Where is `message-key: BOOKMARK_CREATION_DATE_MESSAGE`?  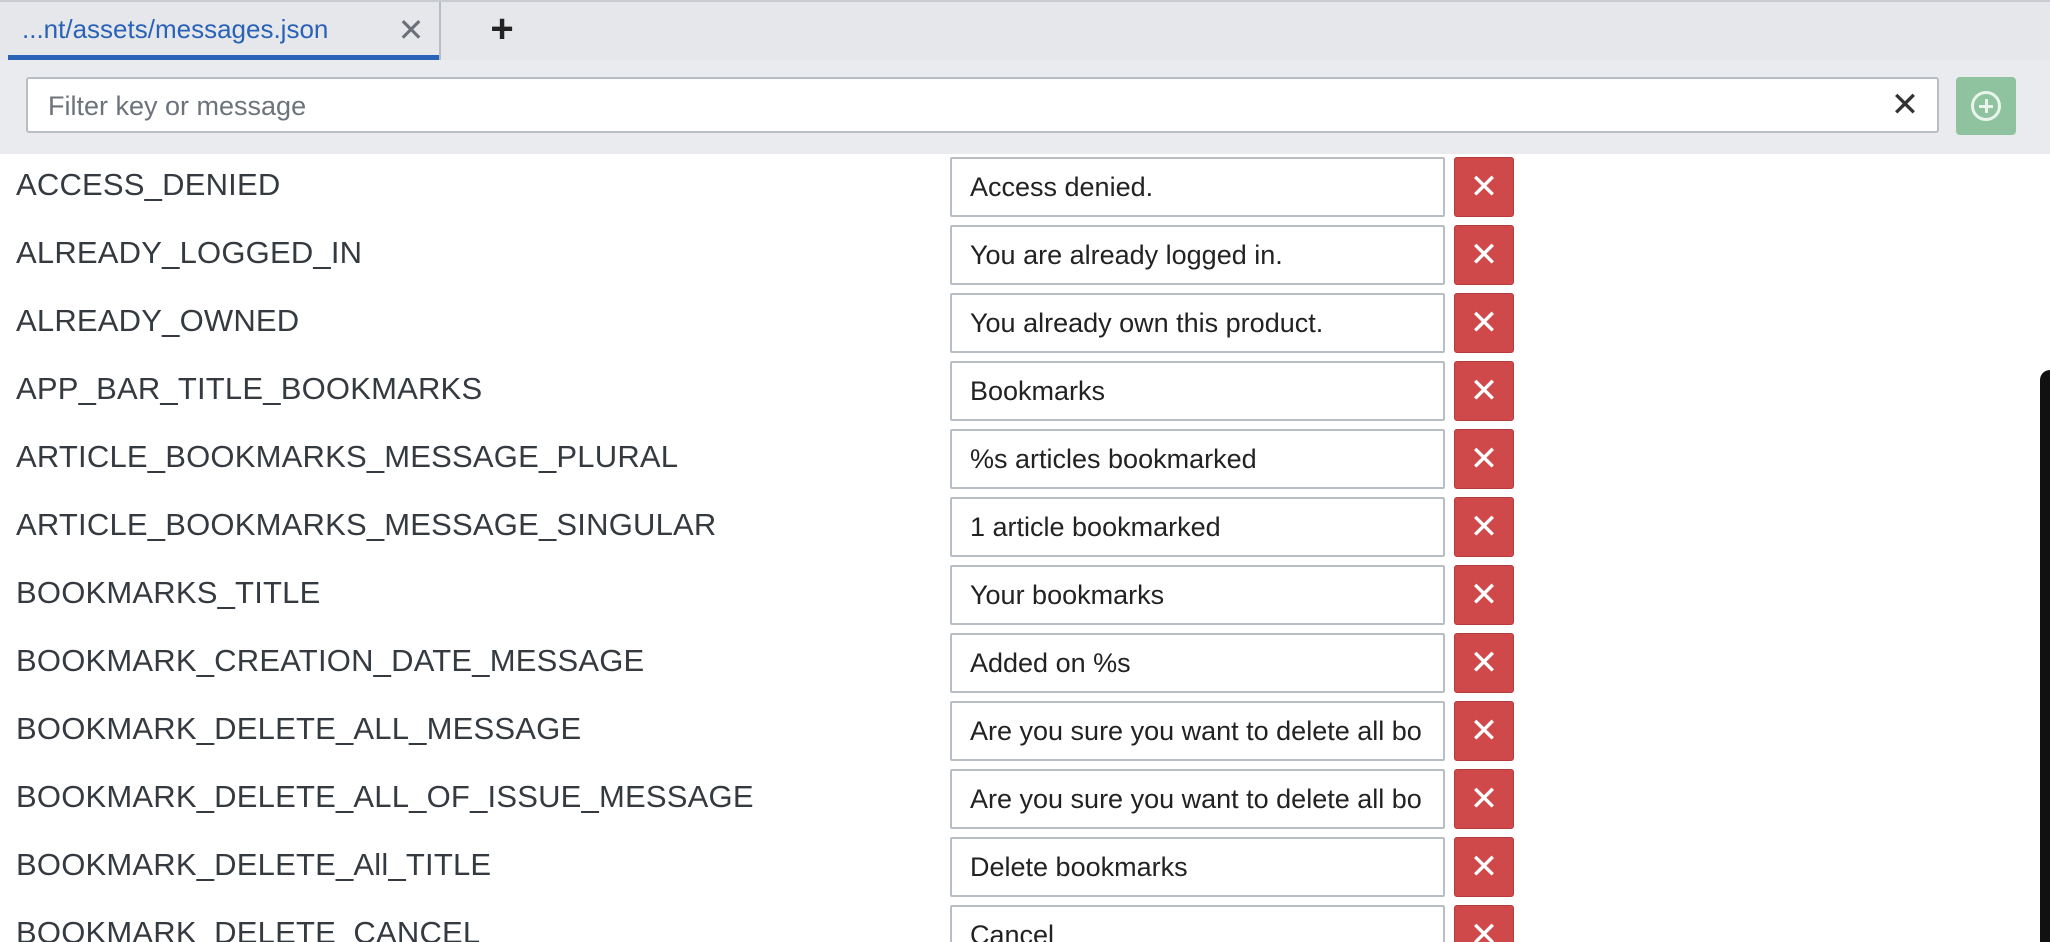 message-key: BOOKMARK_CREATION_DATE_MESSAGE is located at coordinates (330, 660).